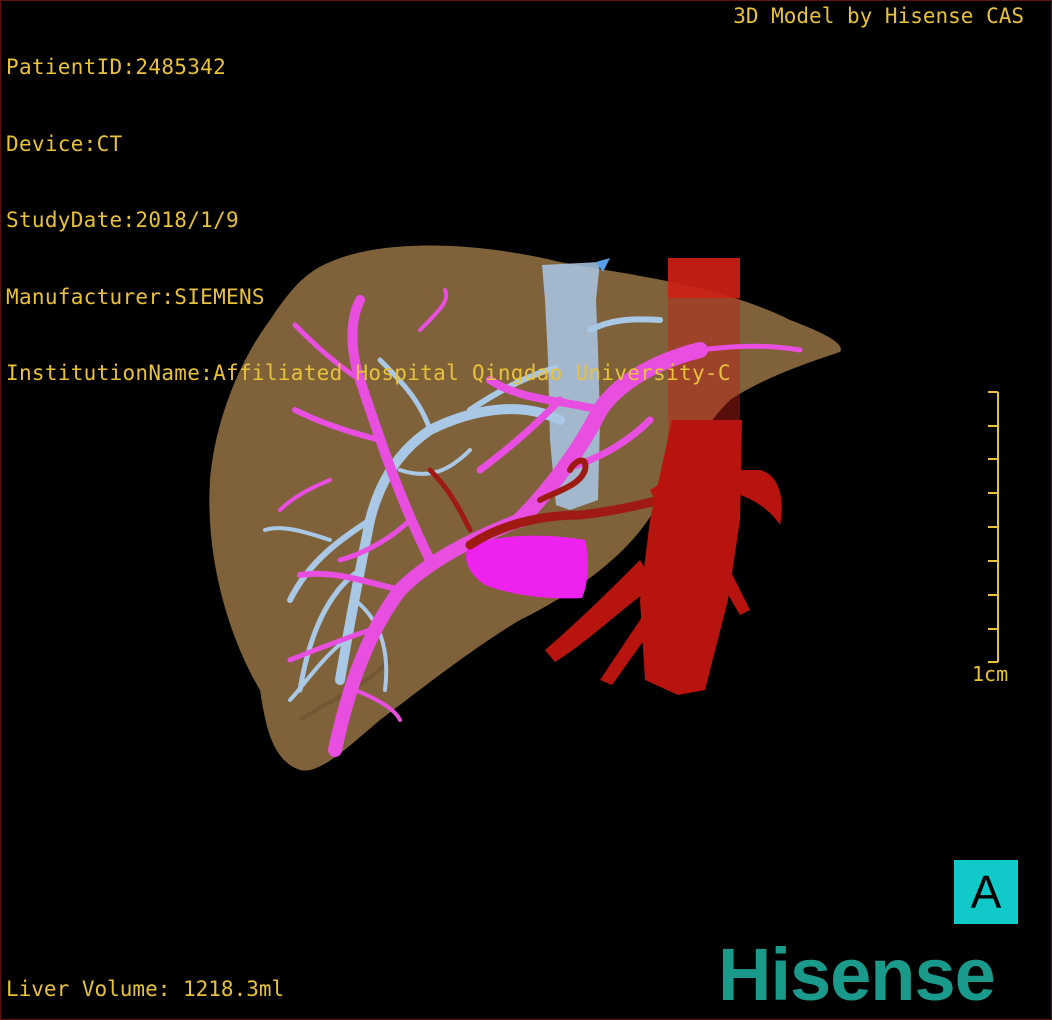  I want to click on patient-id: PatientID:2485342, so click(116, 67).